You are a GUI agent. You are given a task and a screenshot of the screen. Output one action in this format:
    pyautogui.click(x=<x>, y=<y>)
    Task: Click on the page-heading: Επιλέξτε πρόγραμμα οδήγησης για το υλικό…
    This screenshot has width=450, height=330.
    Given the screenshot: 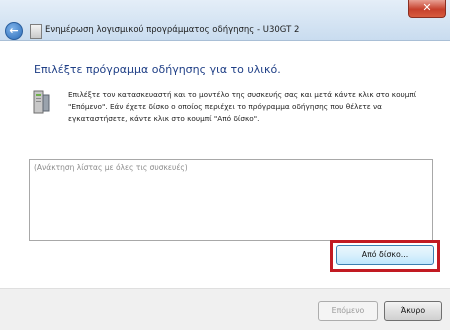 What is the action you would take?
    pyautogui.click(x=157, y=69)
    